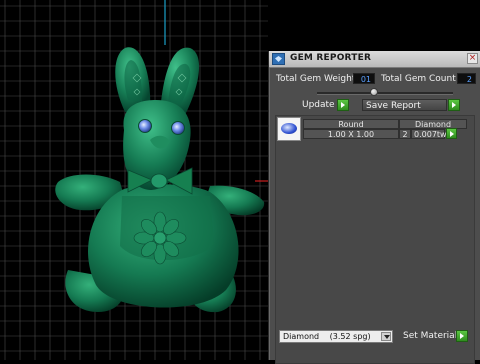  I want to click on total-gem-count-value: 2, so click(466, 78).